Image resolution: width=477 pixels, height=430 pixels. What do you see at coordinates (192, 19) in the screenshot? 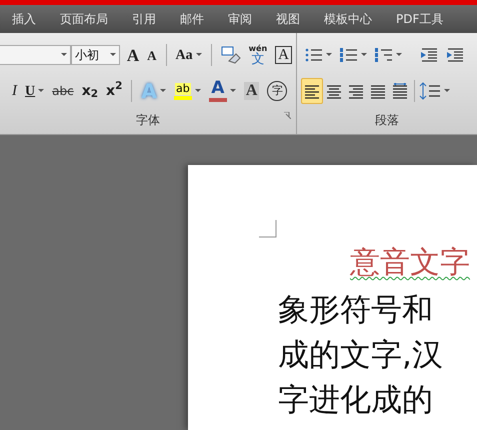
I see `ribbon-tab: 邮件` at bounding box center [192, 19].